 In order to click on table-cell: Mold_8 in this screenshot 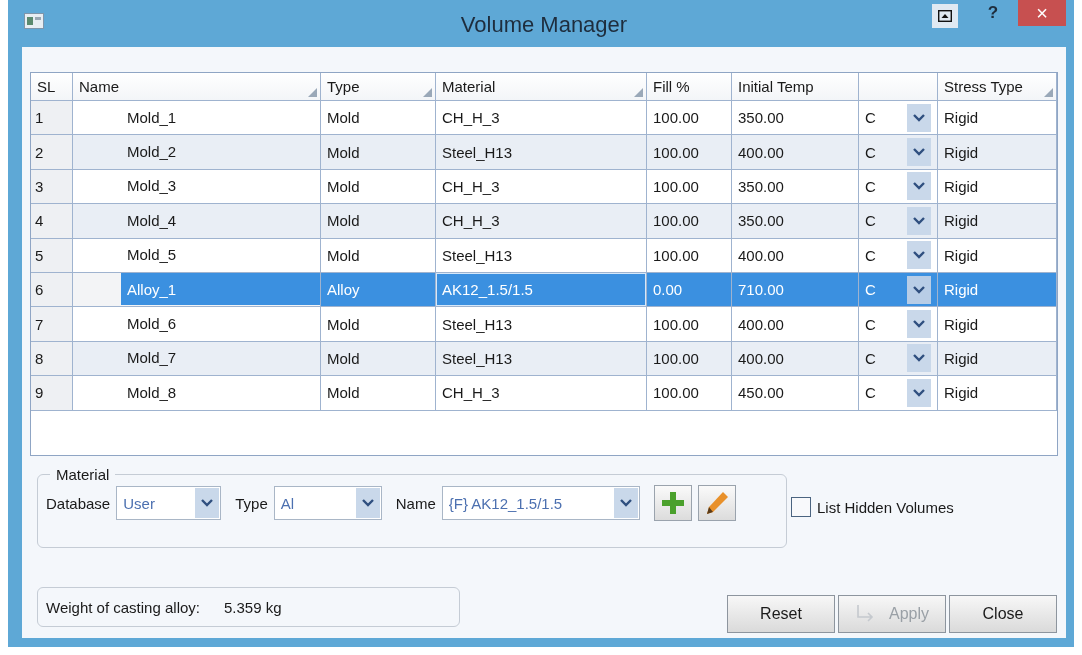, I will do `click(220, 392)`.